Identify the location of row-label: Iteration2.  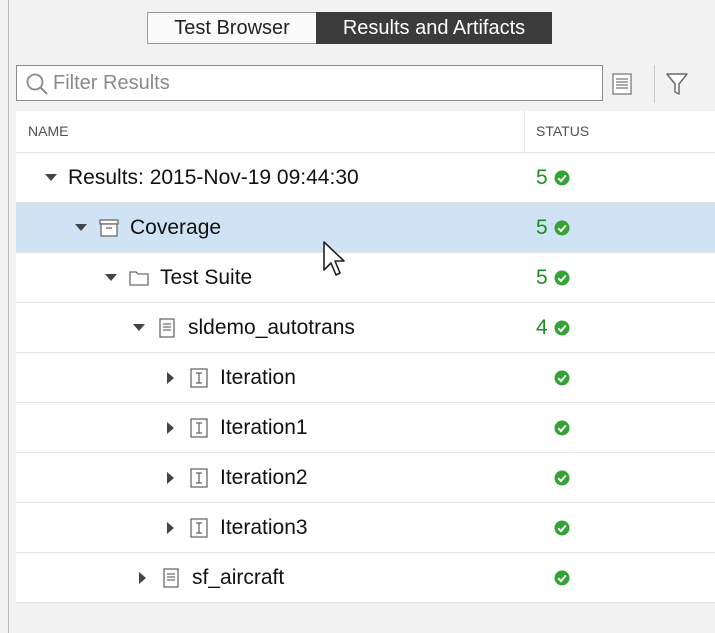
(264, 477).